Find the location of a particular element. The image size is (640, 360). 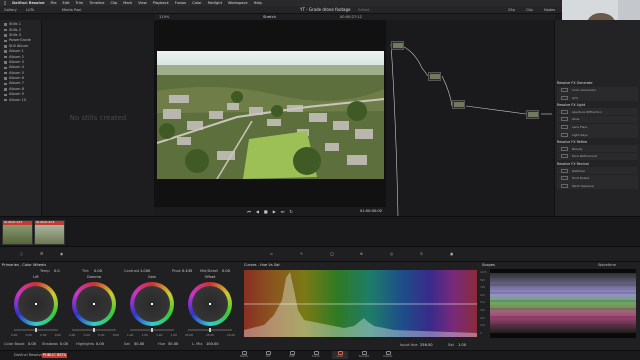

fx-section-title: Resolve FX Refine is located at coordinates (597, 142).